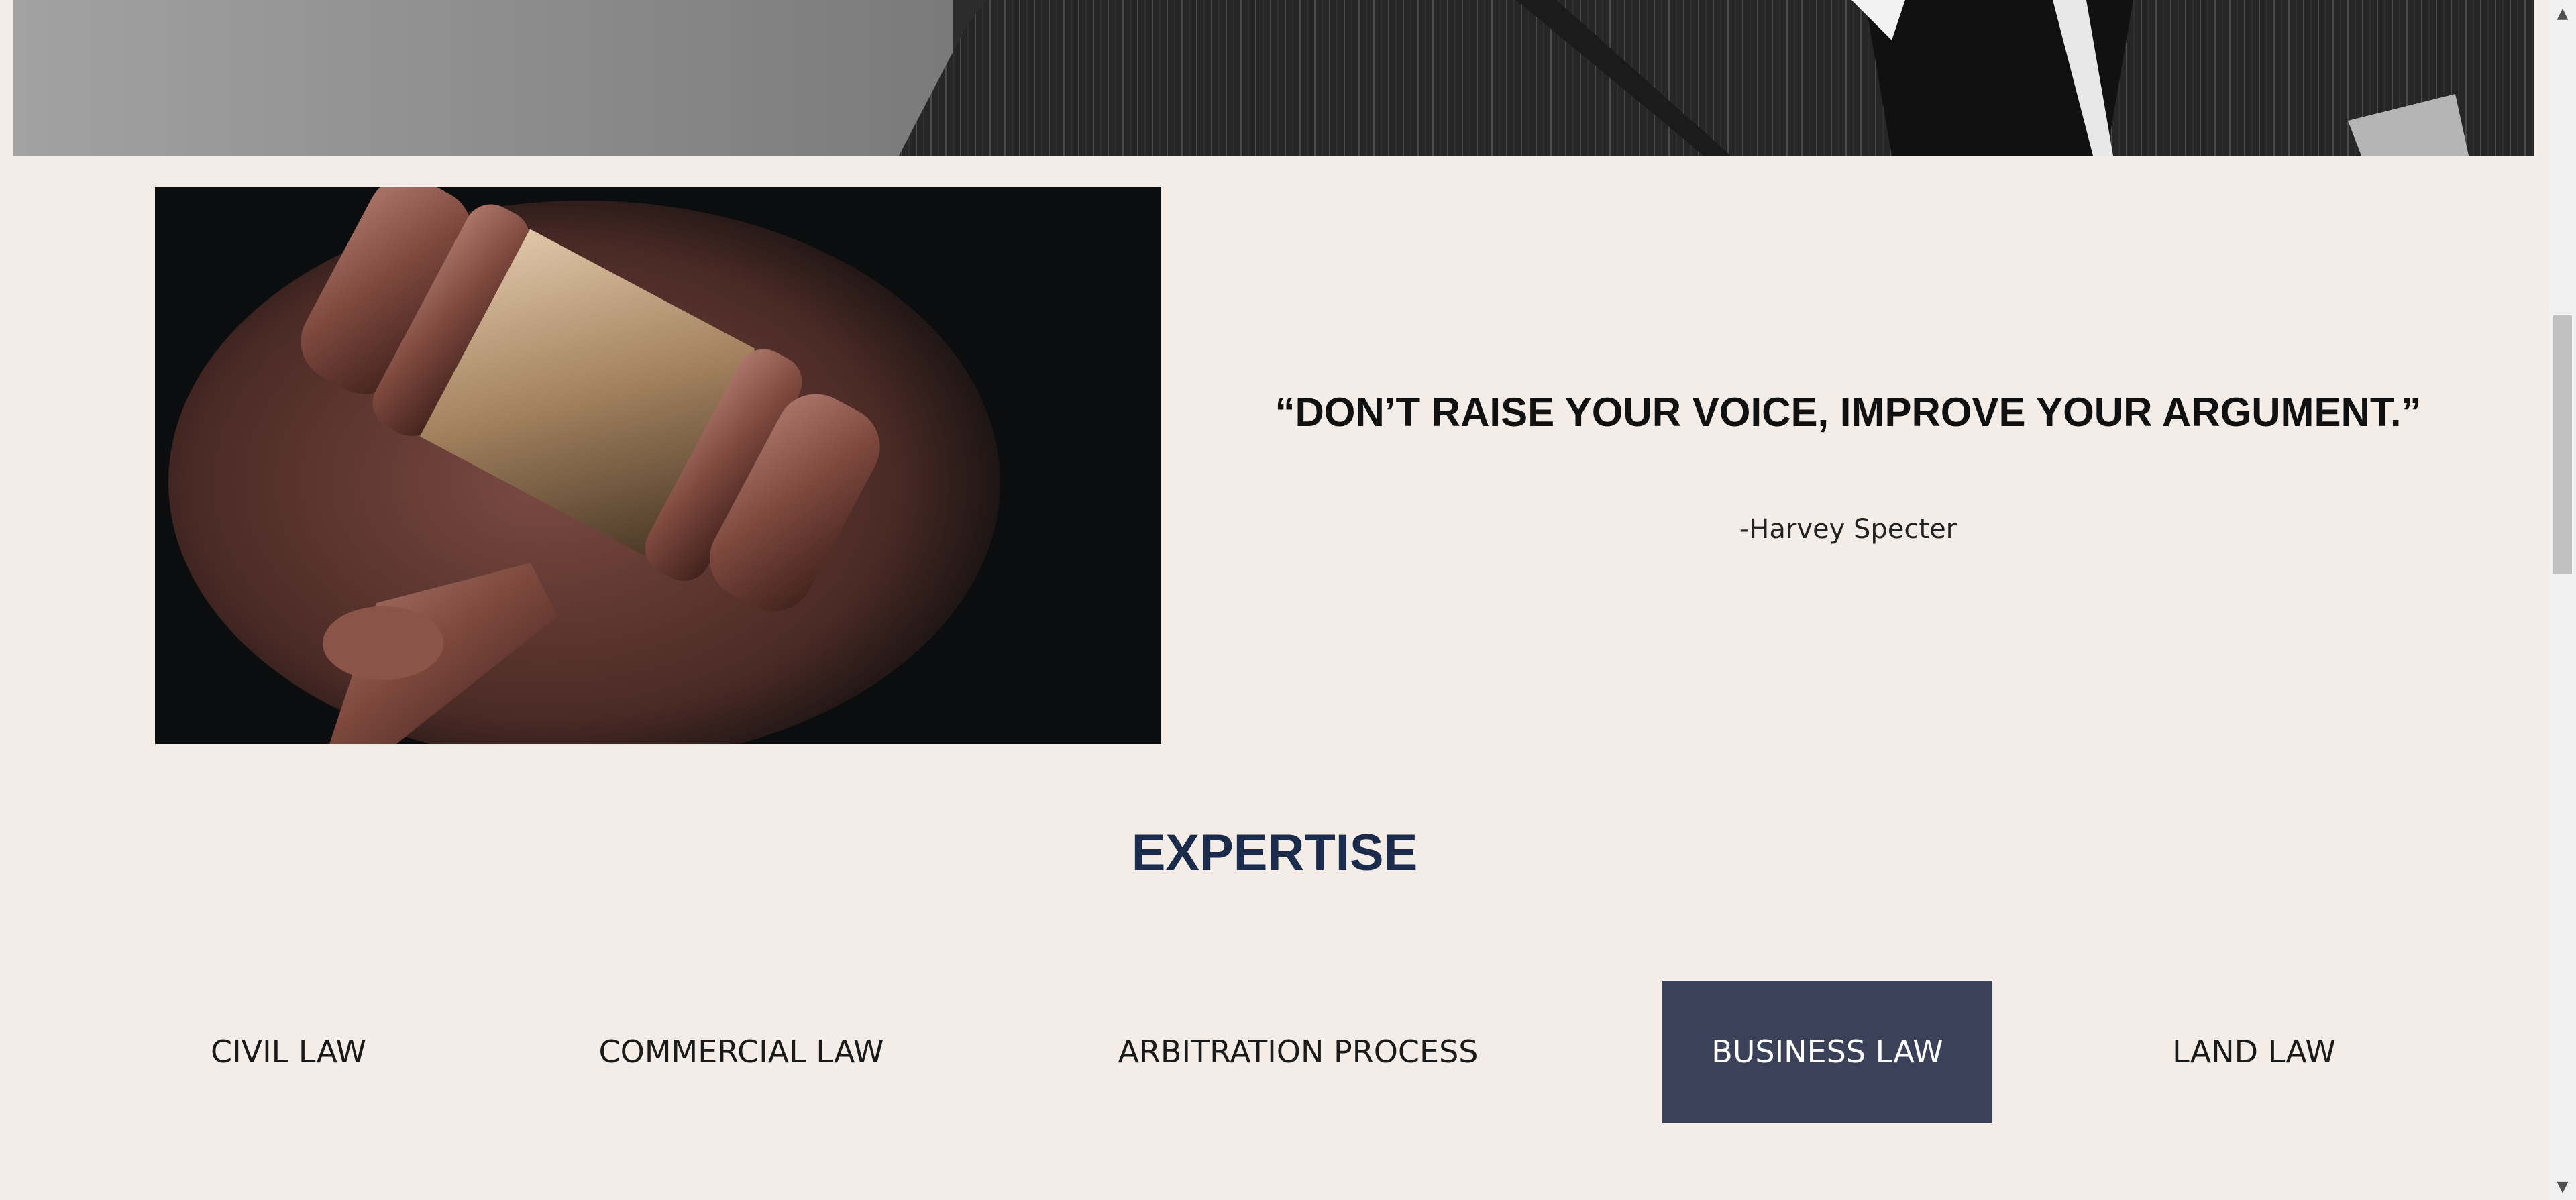 The height and width of the screenshot is (1200, 2576). I want to click on tab-arbitration-process: ARBITRATION PROCESS, so click(1298, 1052).